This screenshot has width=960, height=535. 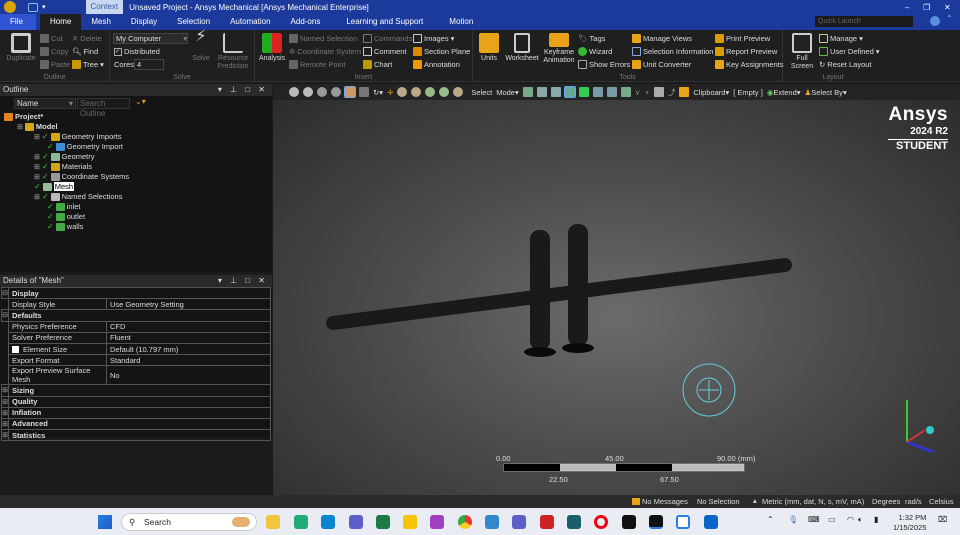 What do you see at coordinates (519, 522) in the screenshot?
I see `teams-icon` at bounding box center [519, 522].